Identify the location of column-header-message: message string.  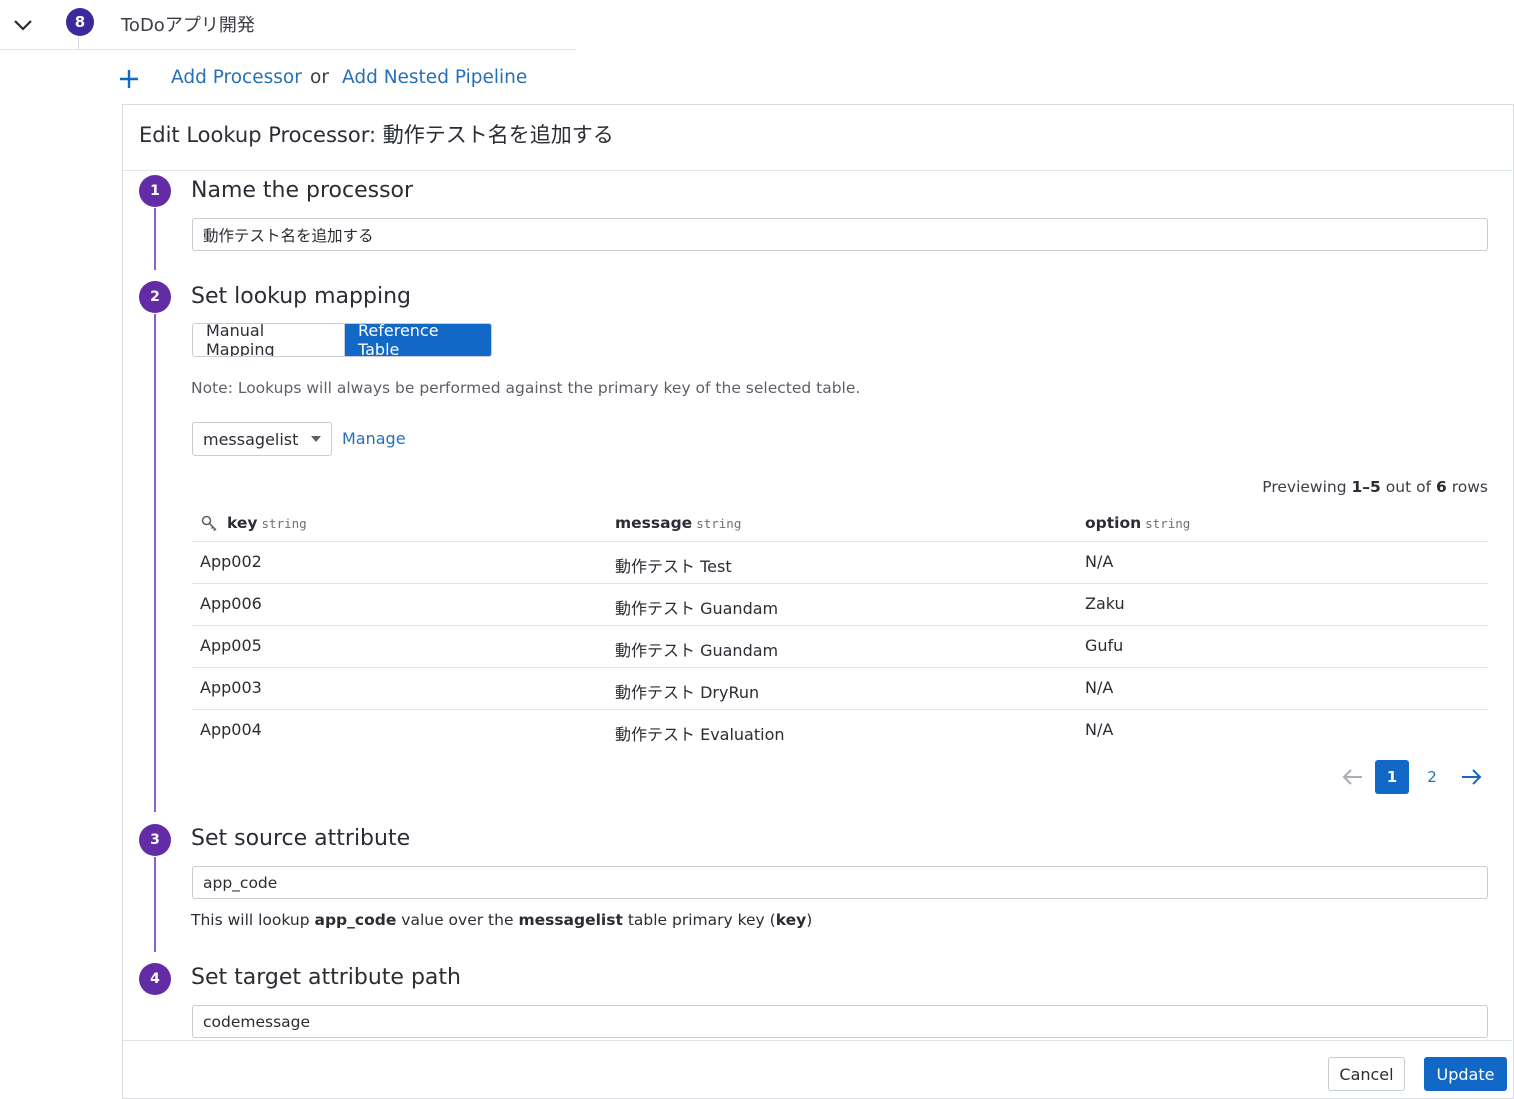
(678, 523).